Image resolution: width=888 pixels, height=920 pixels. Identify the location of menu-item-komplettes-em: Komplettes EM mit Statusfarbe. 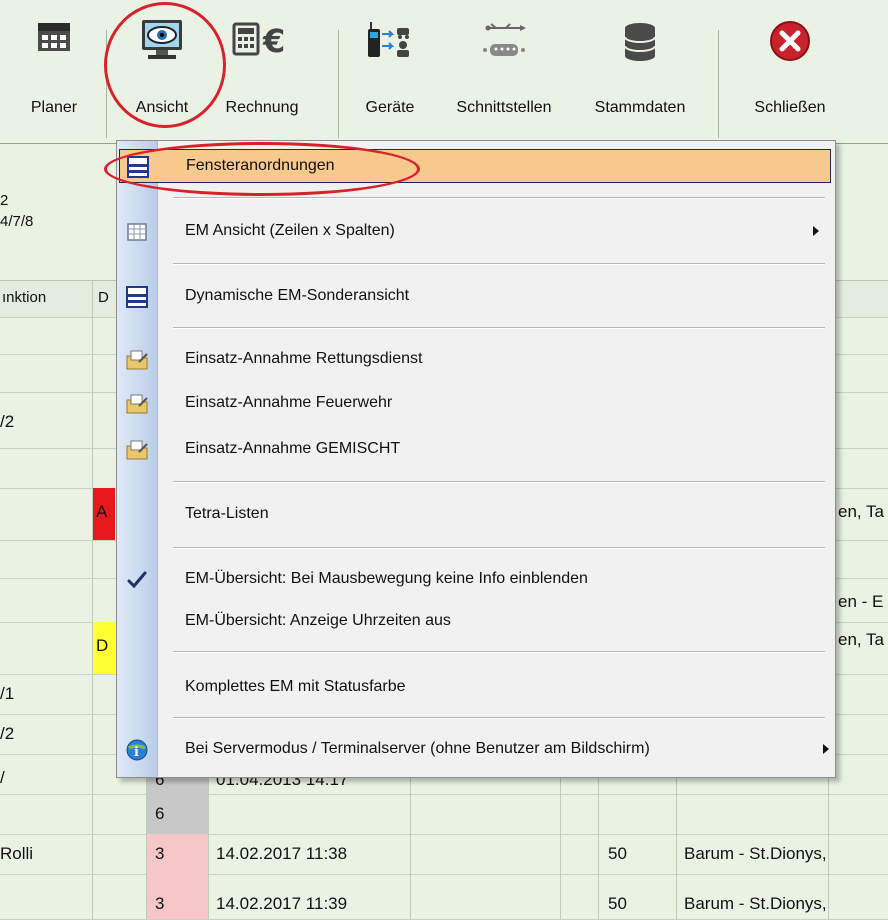
(476, 688).